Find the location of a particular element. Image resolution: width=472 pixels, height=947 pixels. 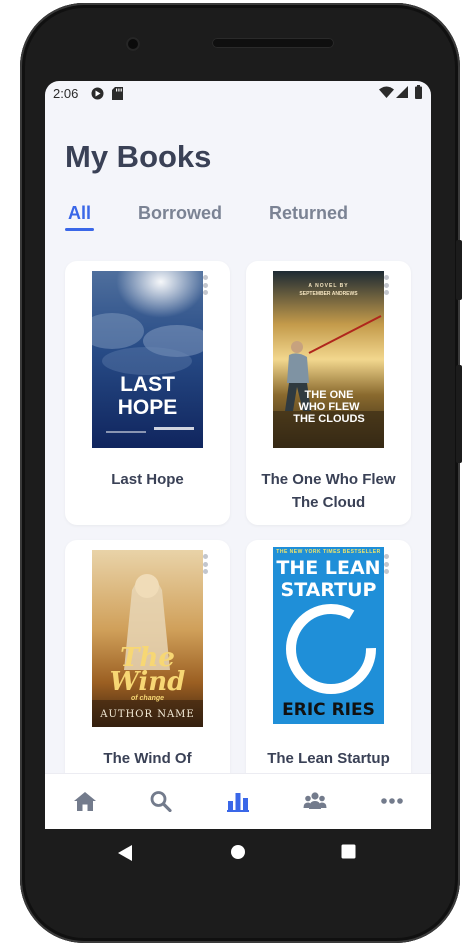

power-button is located at coordinates (459, 270).